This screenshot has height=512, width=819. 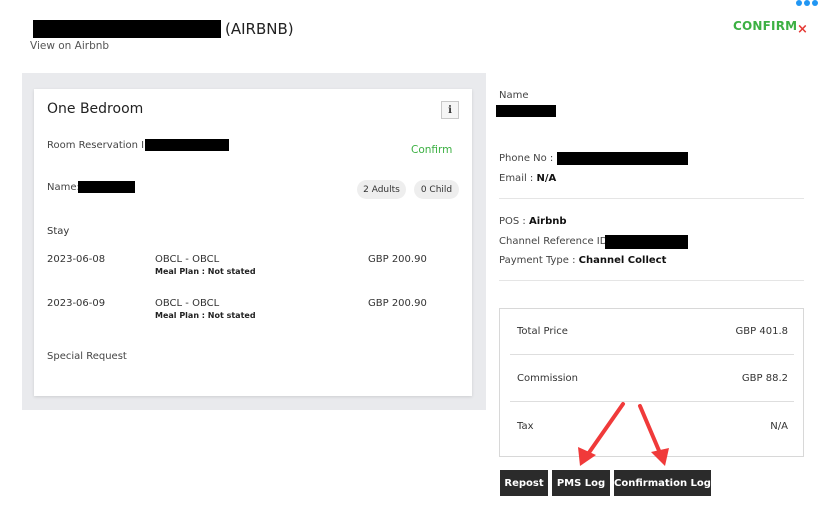 I want to click on arrow-to-confirmation-log, so click(x=653, y=435).